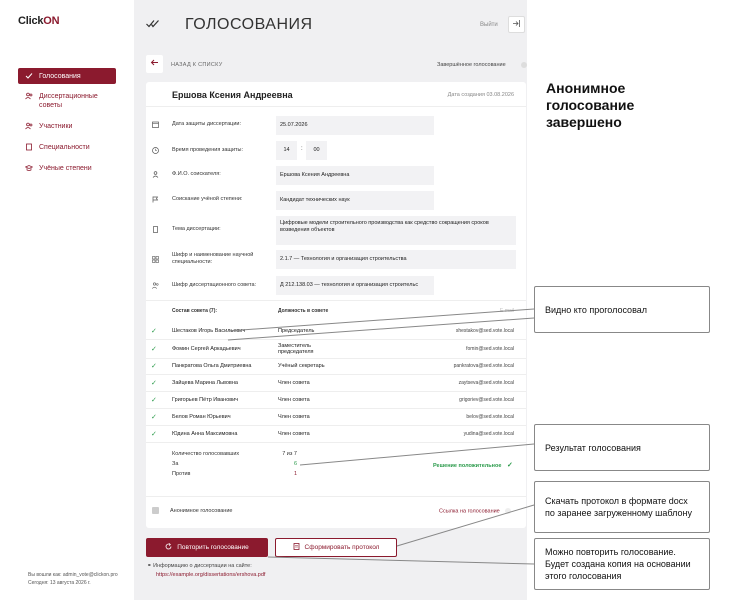 Image resolution: width=733 pixels, height=600 pixels. I want to click on sidebar-item-label: Участники, so click(56, 126).